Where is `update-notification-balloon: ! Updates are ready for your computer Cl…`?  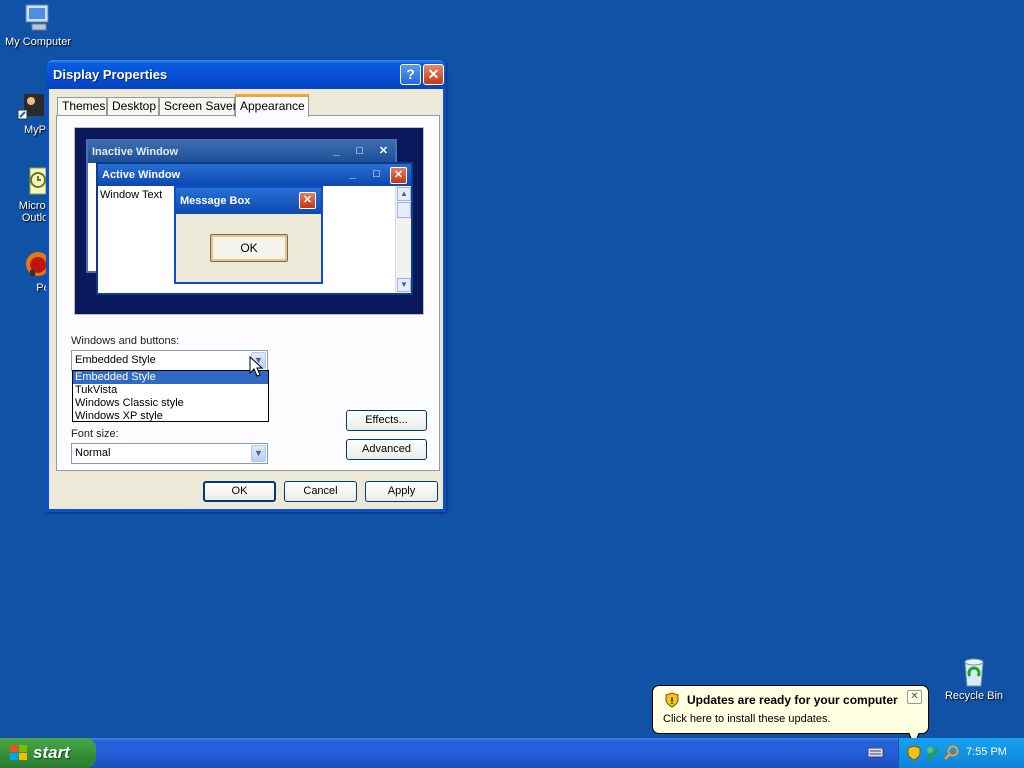 update-notification-balloon: ! Updates are ready for your computer Cl… is located at coordinates (790, 716).